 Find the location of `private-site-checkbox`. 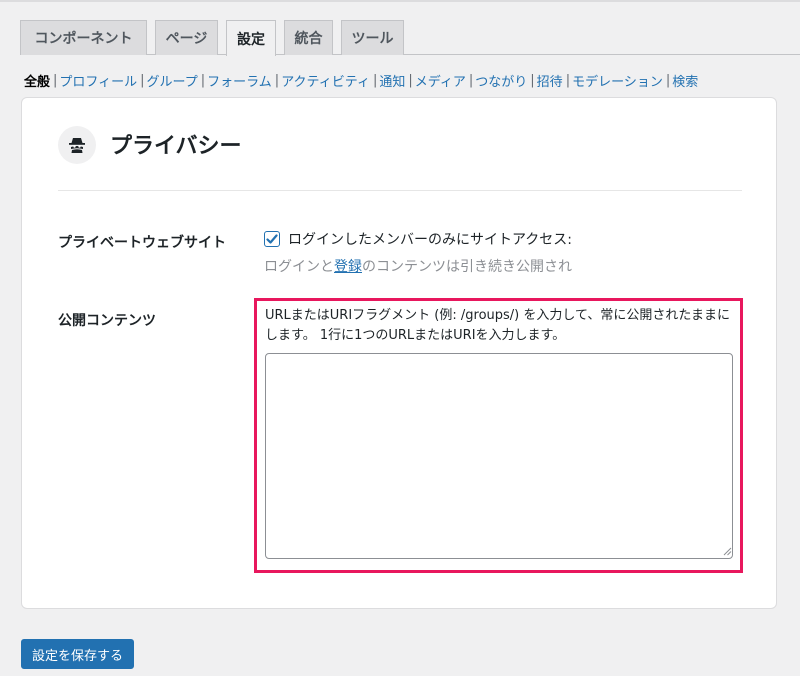

private-site-checkbox is located at coordinates (272, 239).